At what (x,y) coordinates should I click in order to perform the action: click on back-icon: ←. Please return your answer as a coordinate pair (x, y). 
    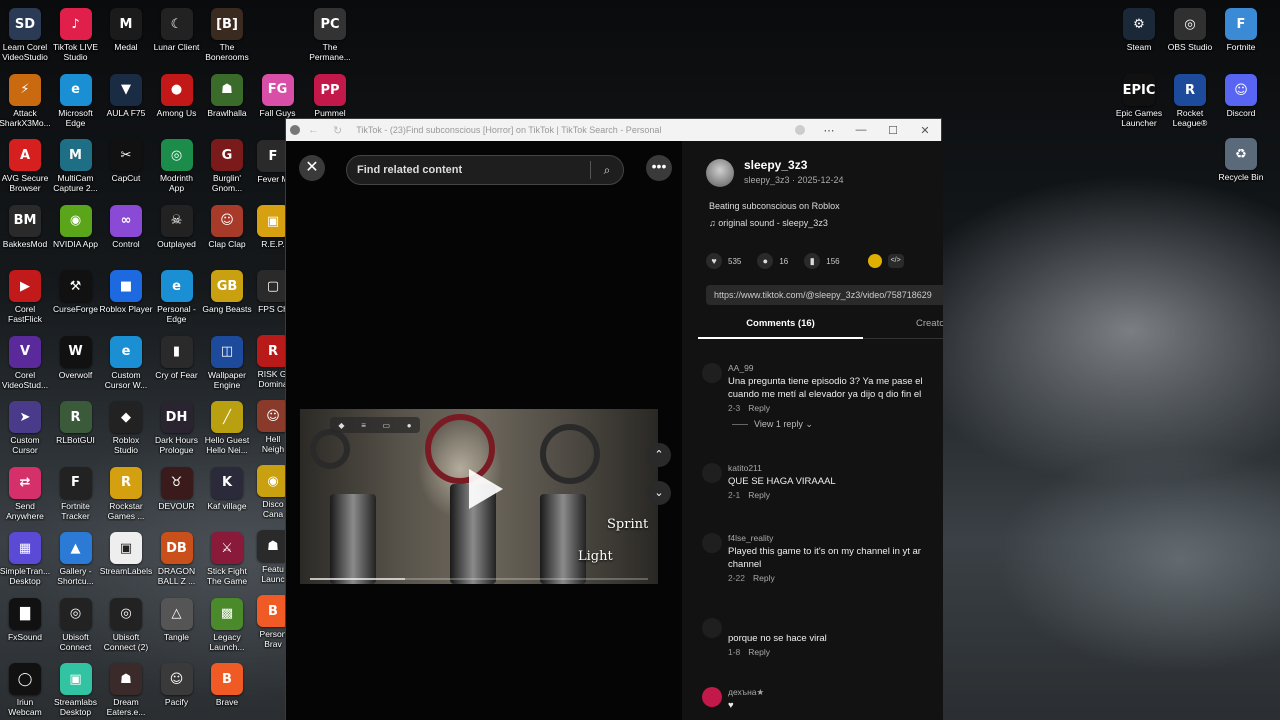
    Looking at the image, I should click on (313, 130).